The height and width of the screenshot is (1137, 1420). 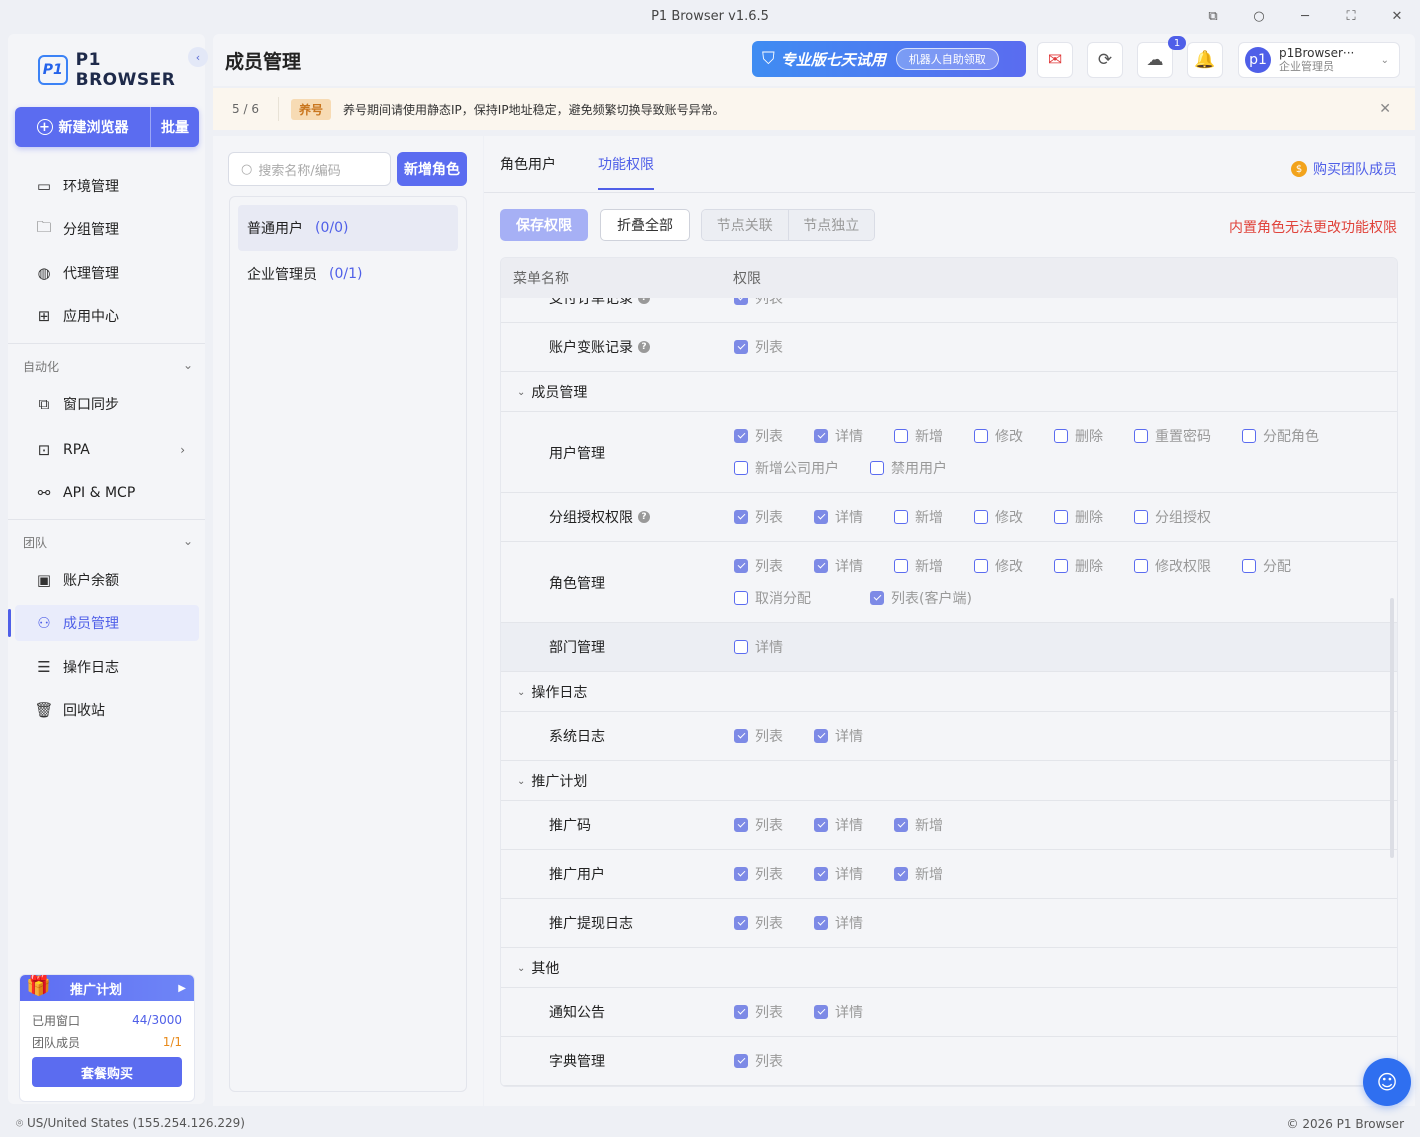 What do you see at coordinates (107, 1072) in the screenshot?
I see `package-buy-button: 套餐购买` at bounding box center [107, 1072].